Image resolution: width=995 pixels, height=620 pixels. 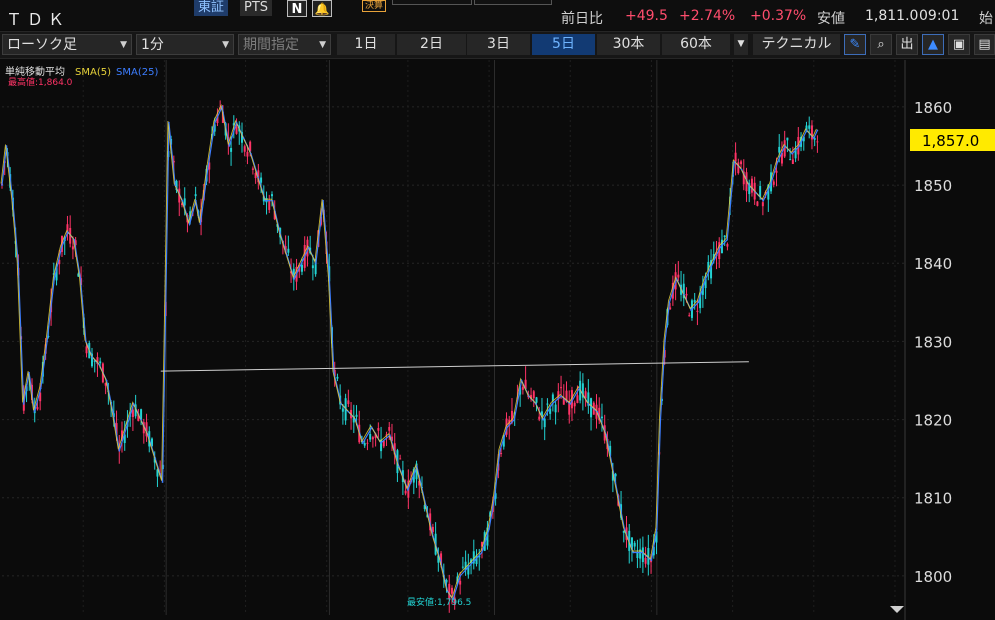 I want to click on area-chart-icon: ▲, so click(x=933, y=44).